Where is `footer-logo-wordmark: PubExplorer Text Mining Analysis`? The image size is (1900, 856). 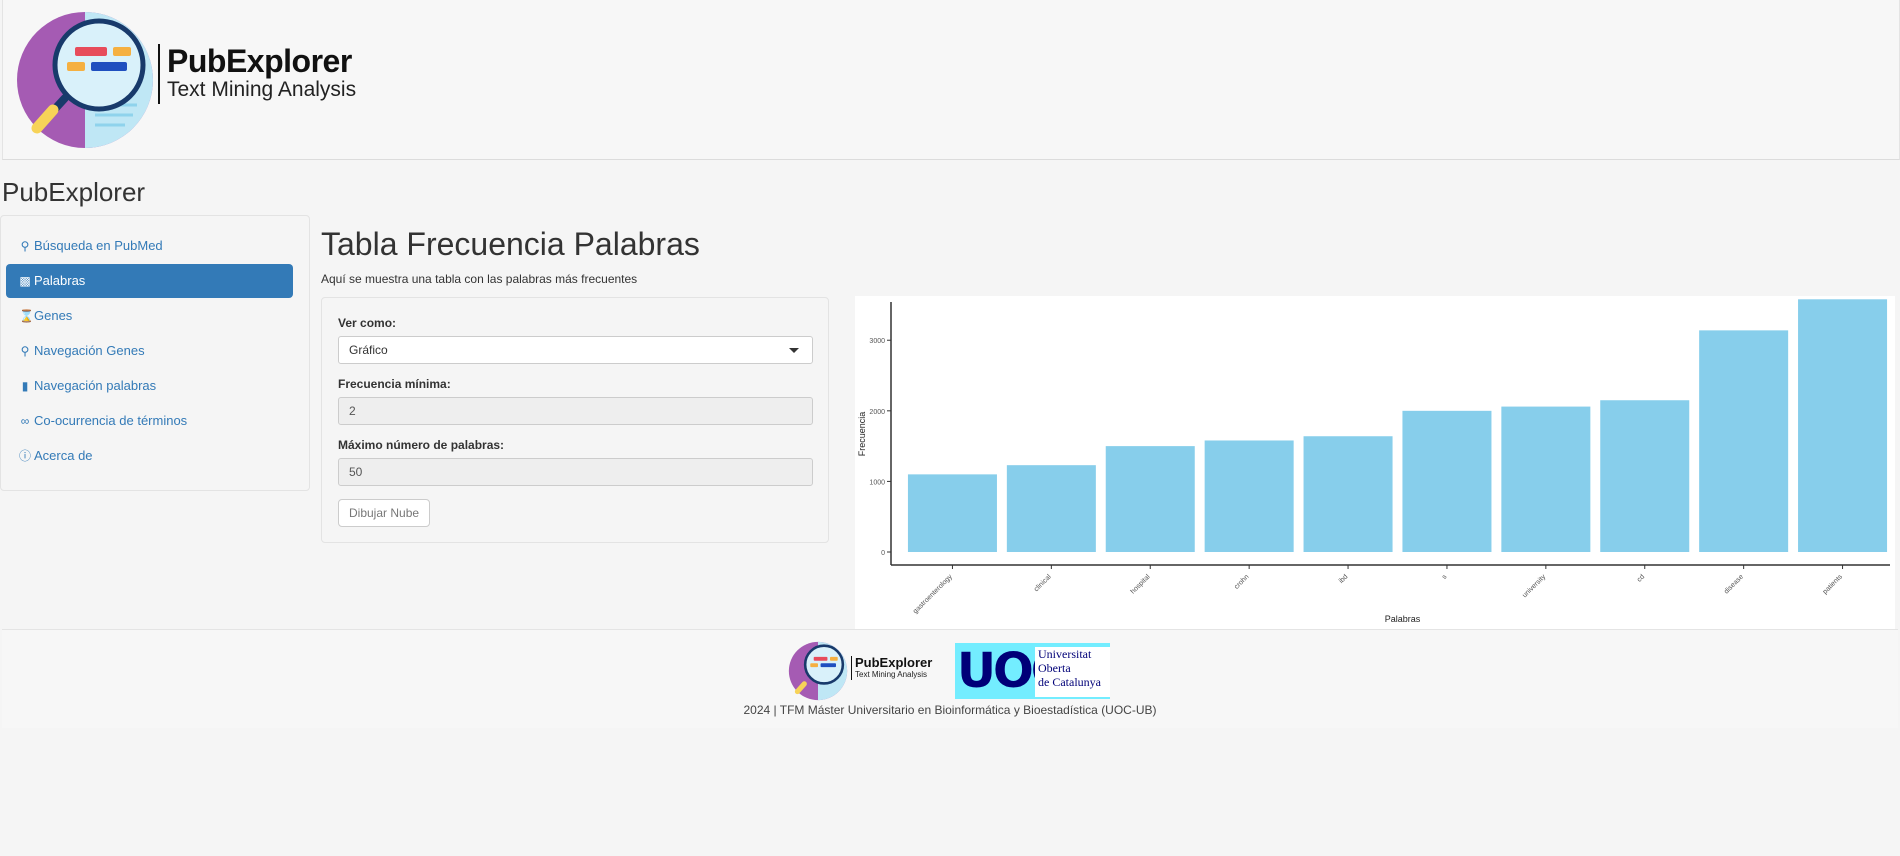
footer-logo-wordmark: PubExplorer Text Mining Analysis is located at coordinates (891, 668).